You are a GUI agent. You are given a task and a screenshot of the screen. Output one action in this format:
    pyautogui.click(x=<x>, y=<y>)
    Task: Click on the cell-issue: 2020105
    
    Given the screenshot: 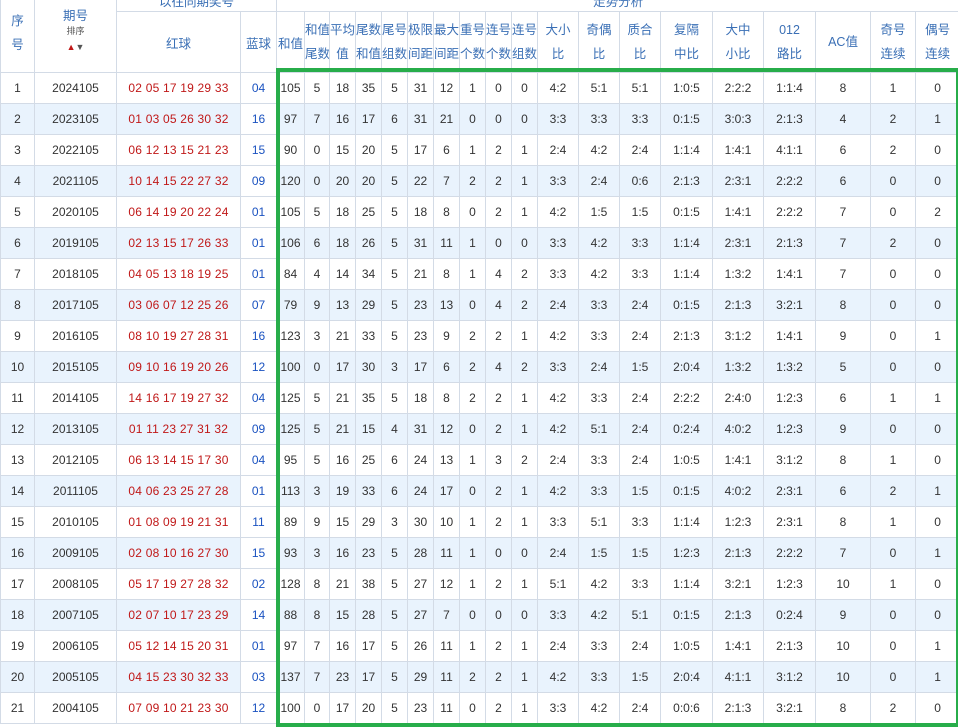 What is the action you would take?
    pyautogui.click(x=75, y=212)
    